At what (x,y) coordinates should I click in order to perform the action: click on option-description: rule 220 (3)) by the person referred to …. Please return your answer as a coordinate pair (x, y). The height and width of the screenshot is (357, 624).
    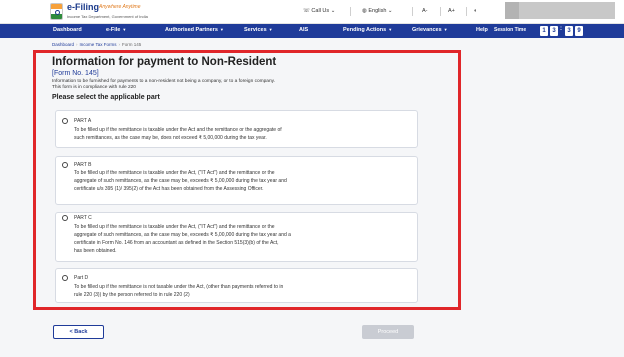
    Looking at the image, I should click on (132, 295).